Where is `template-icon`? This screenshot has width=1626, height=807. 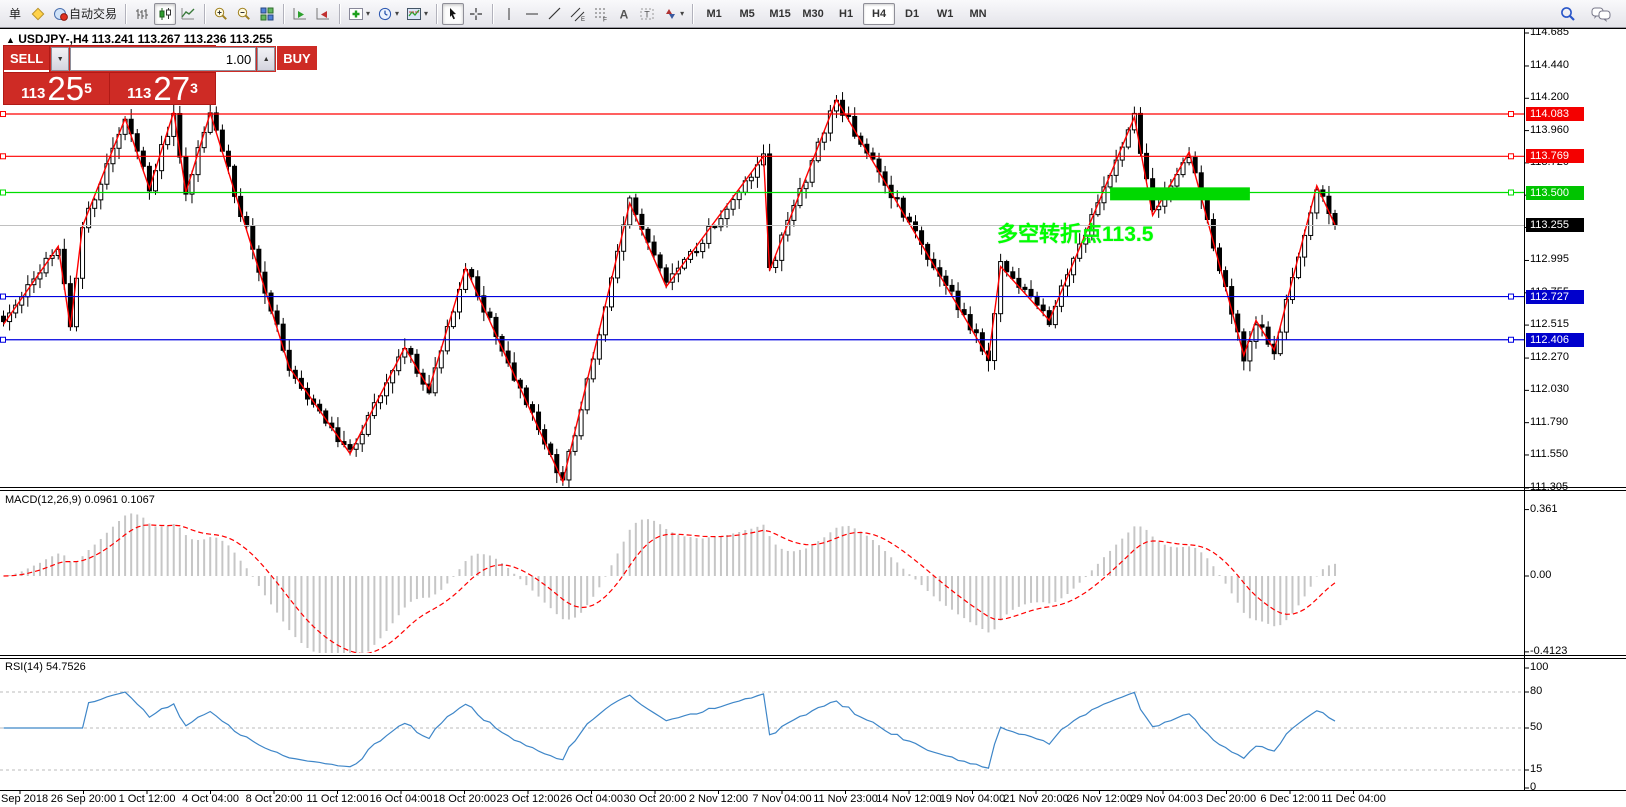
template-icon is located at coordinates (414, 14).